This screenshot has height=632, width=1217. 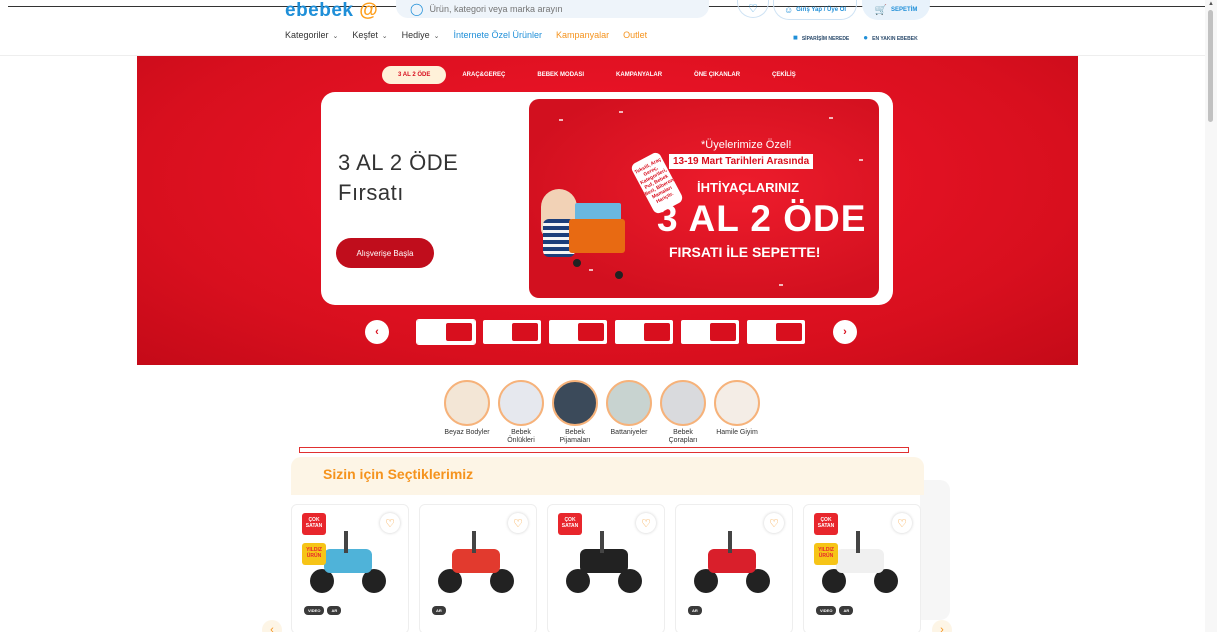 I want to click on favorites-button: ♡, so click(x=753, y=9).